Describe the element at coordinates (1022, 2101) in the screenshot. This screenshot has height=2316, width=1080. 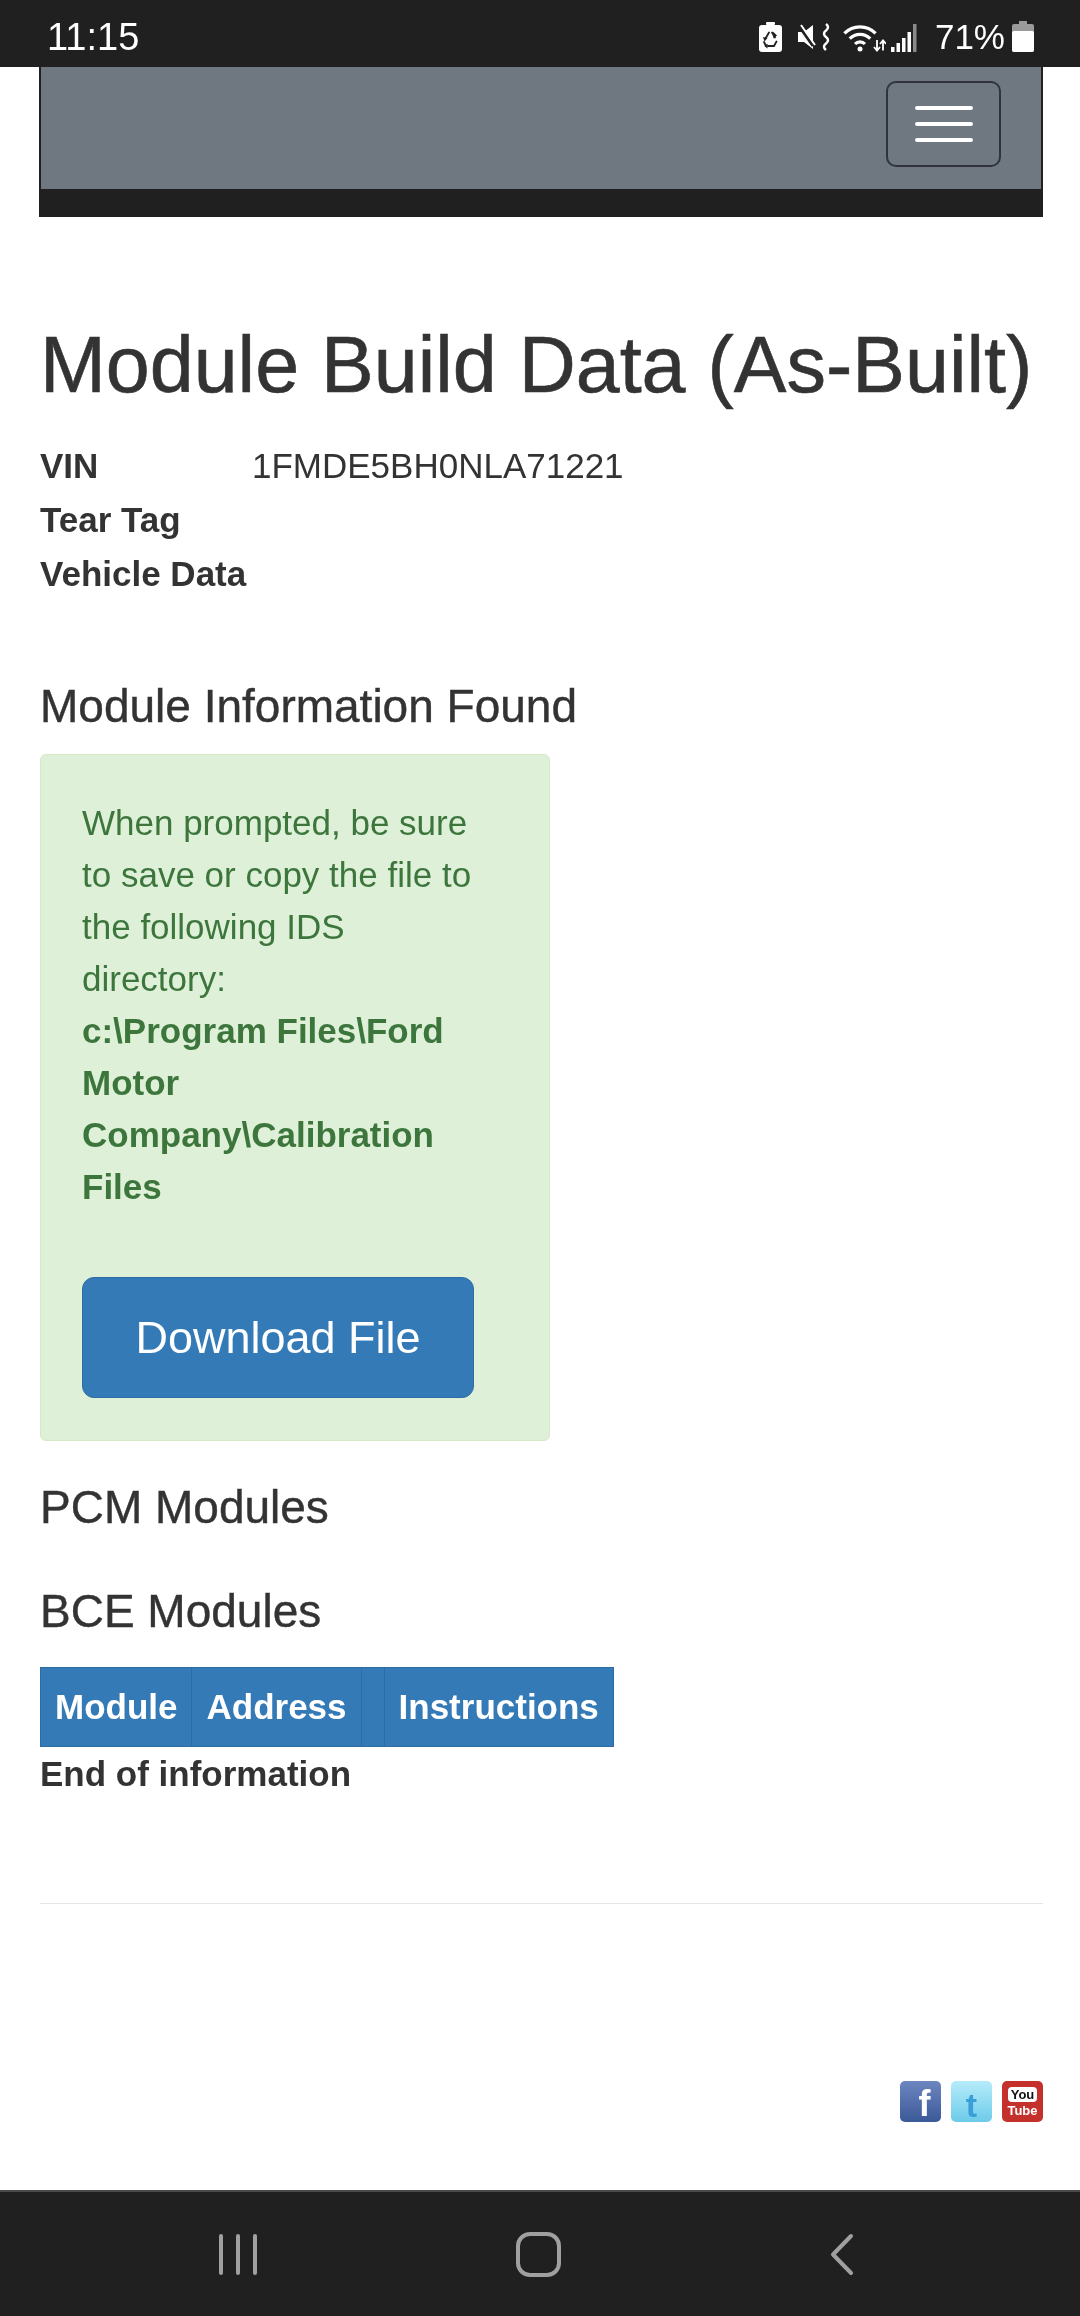
I see `youtube-link: You Tube` at that location.